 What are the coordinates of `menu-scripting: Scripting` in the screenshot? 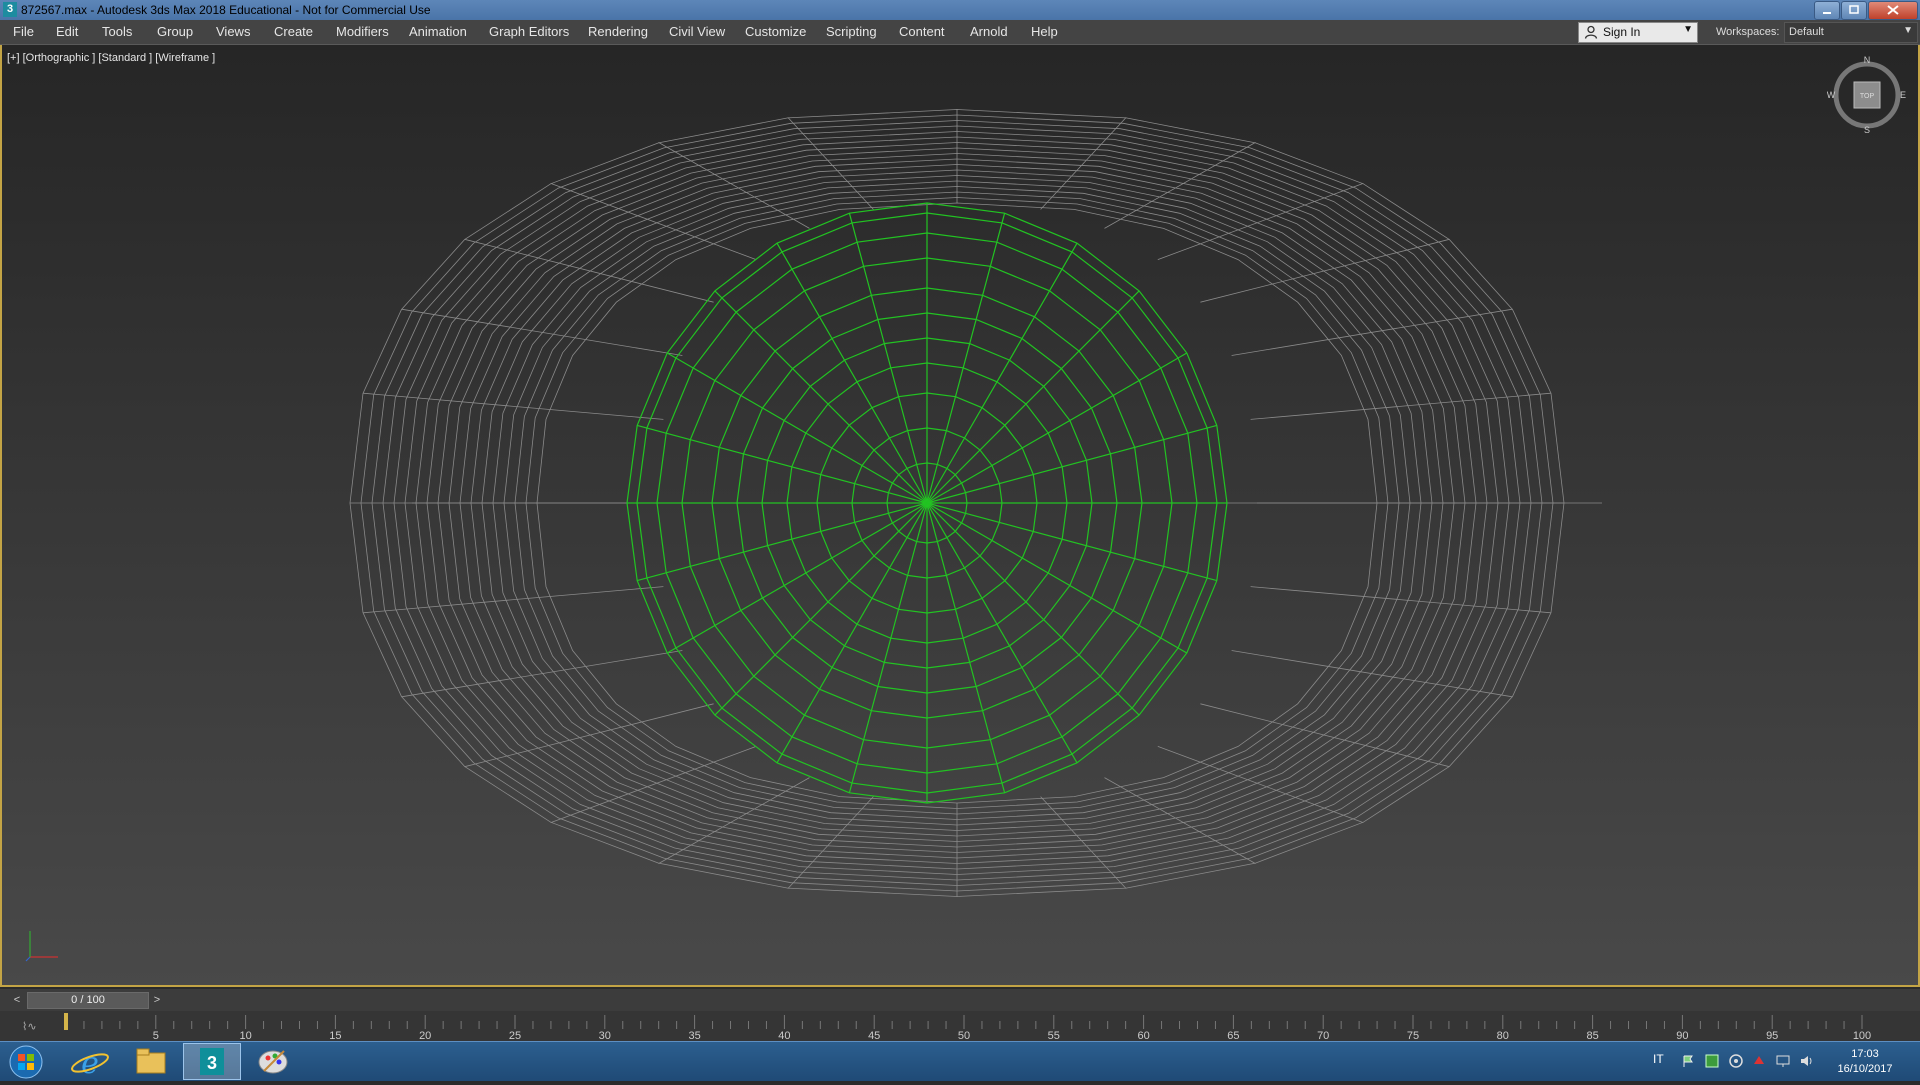 It's located at (851, 31).